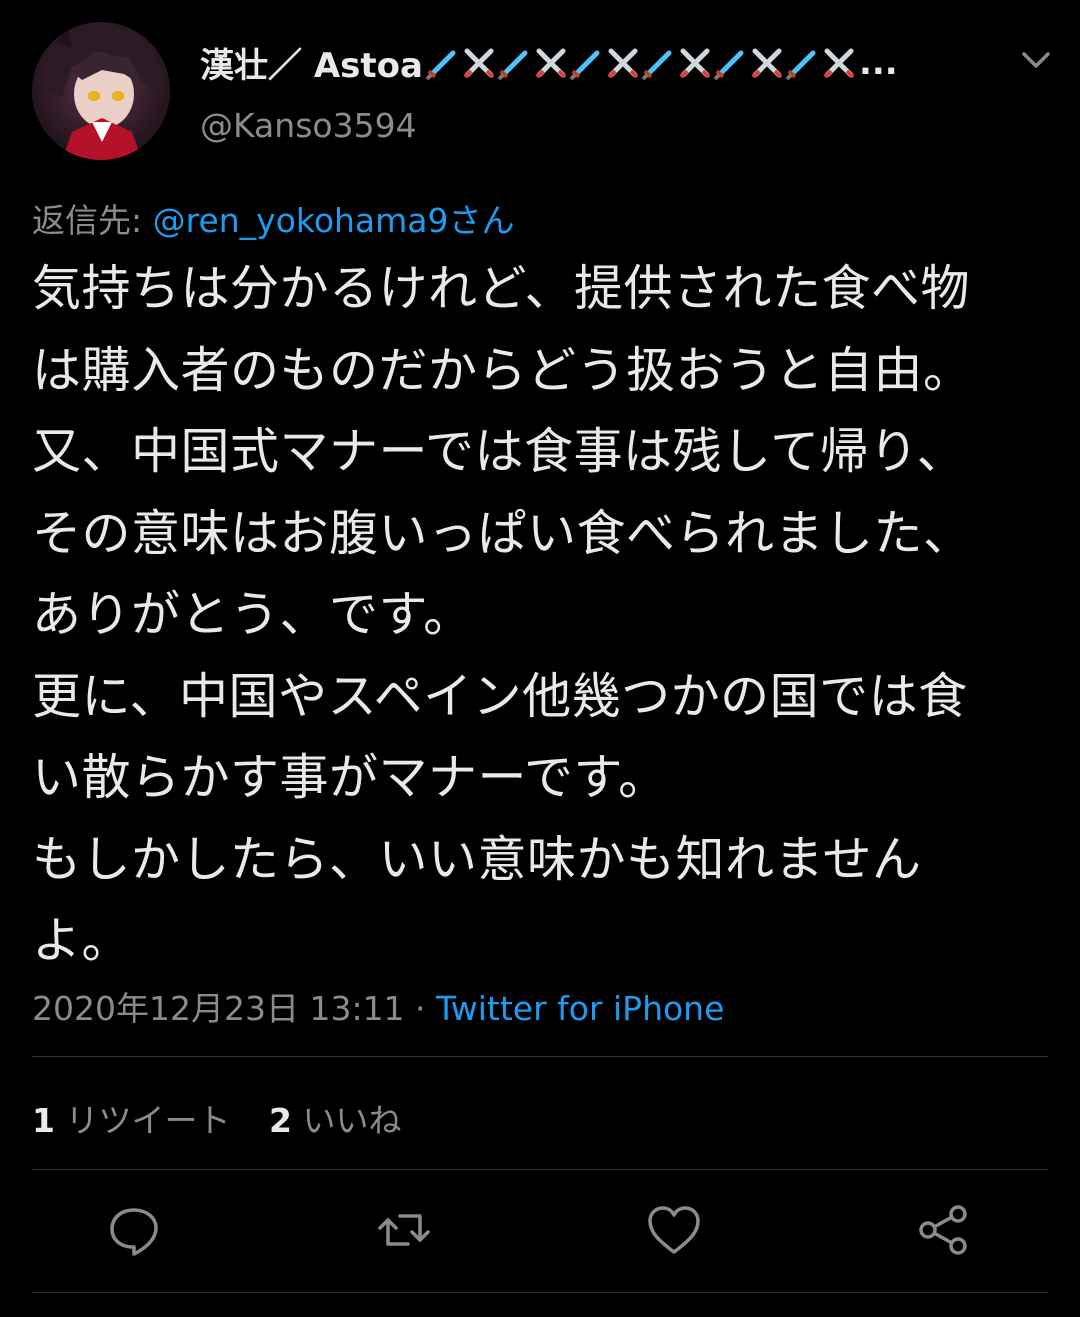  I want to click on retweet-stat: 1 リツイート, so click(131, 1120).